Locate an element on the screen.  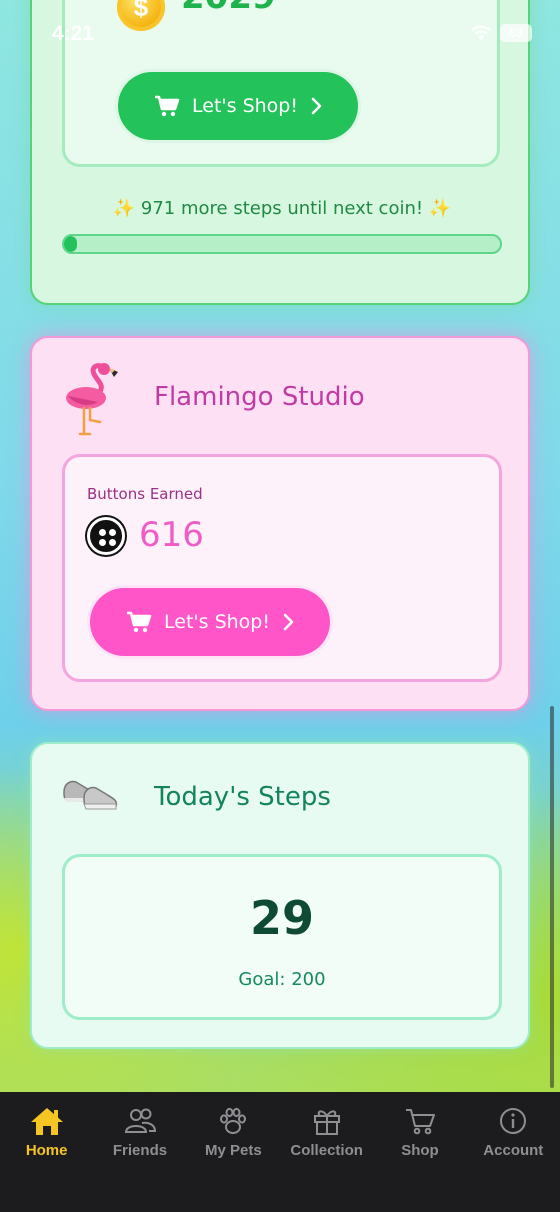
buttons-earned-label: Buttons Earned is located at coordinates (145, 494).